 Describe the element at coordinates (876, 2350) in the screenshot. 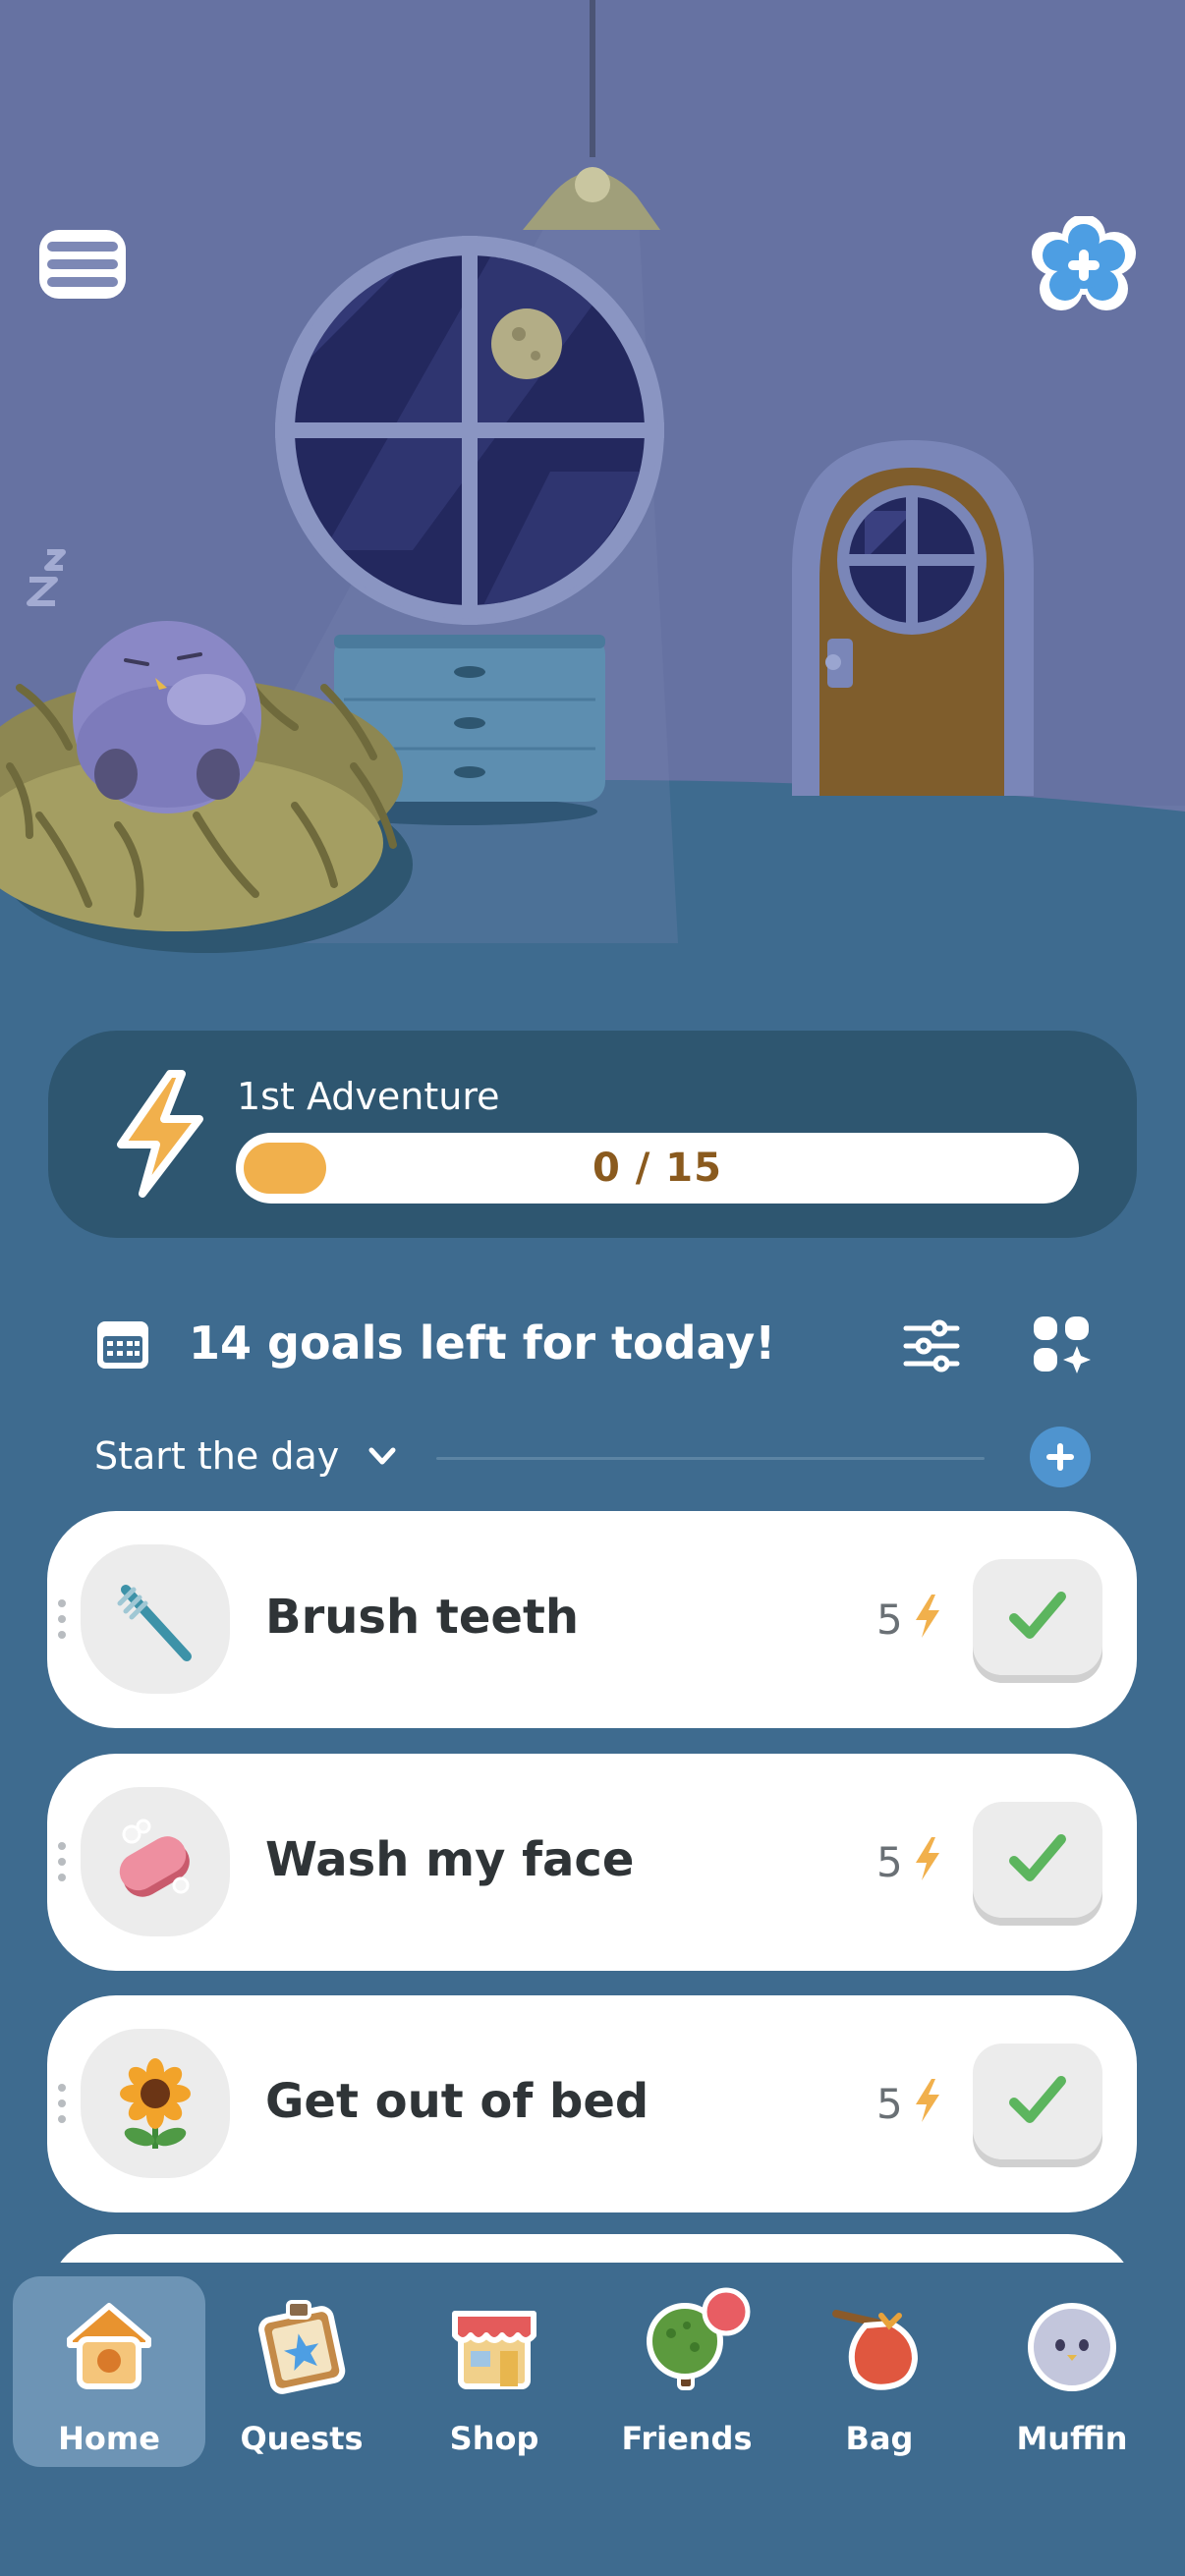

I see `bag-icon` at that location.